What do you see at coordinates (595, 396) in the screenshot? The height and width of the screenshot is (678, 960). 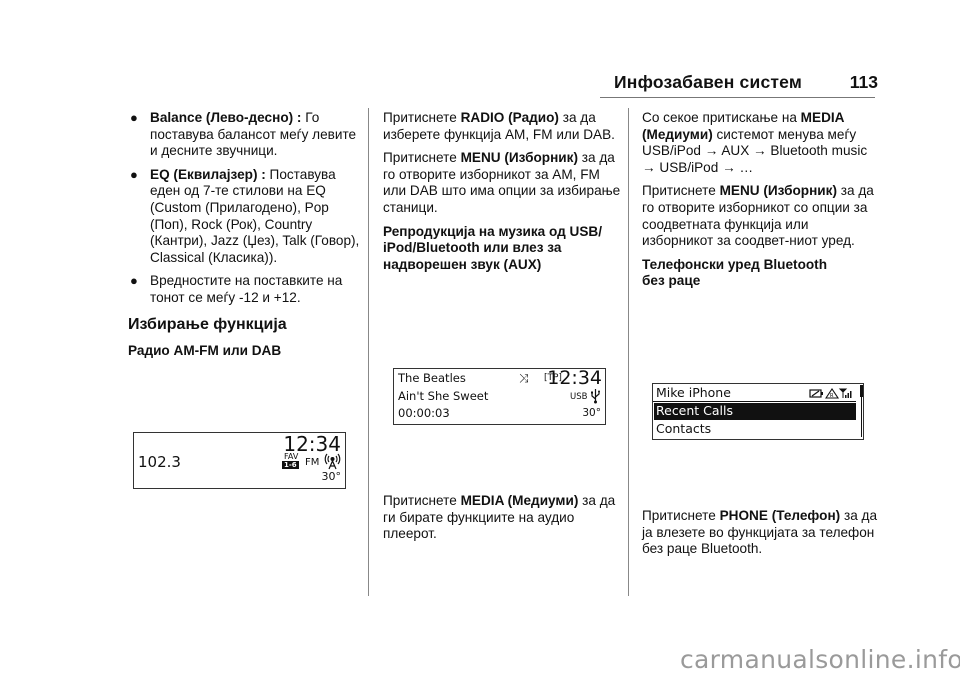 I see `usb-icon` at bounding box center [595, 396].